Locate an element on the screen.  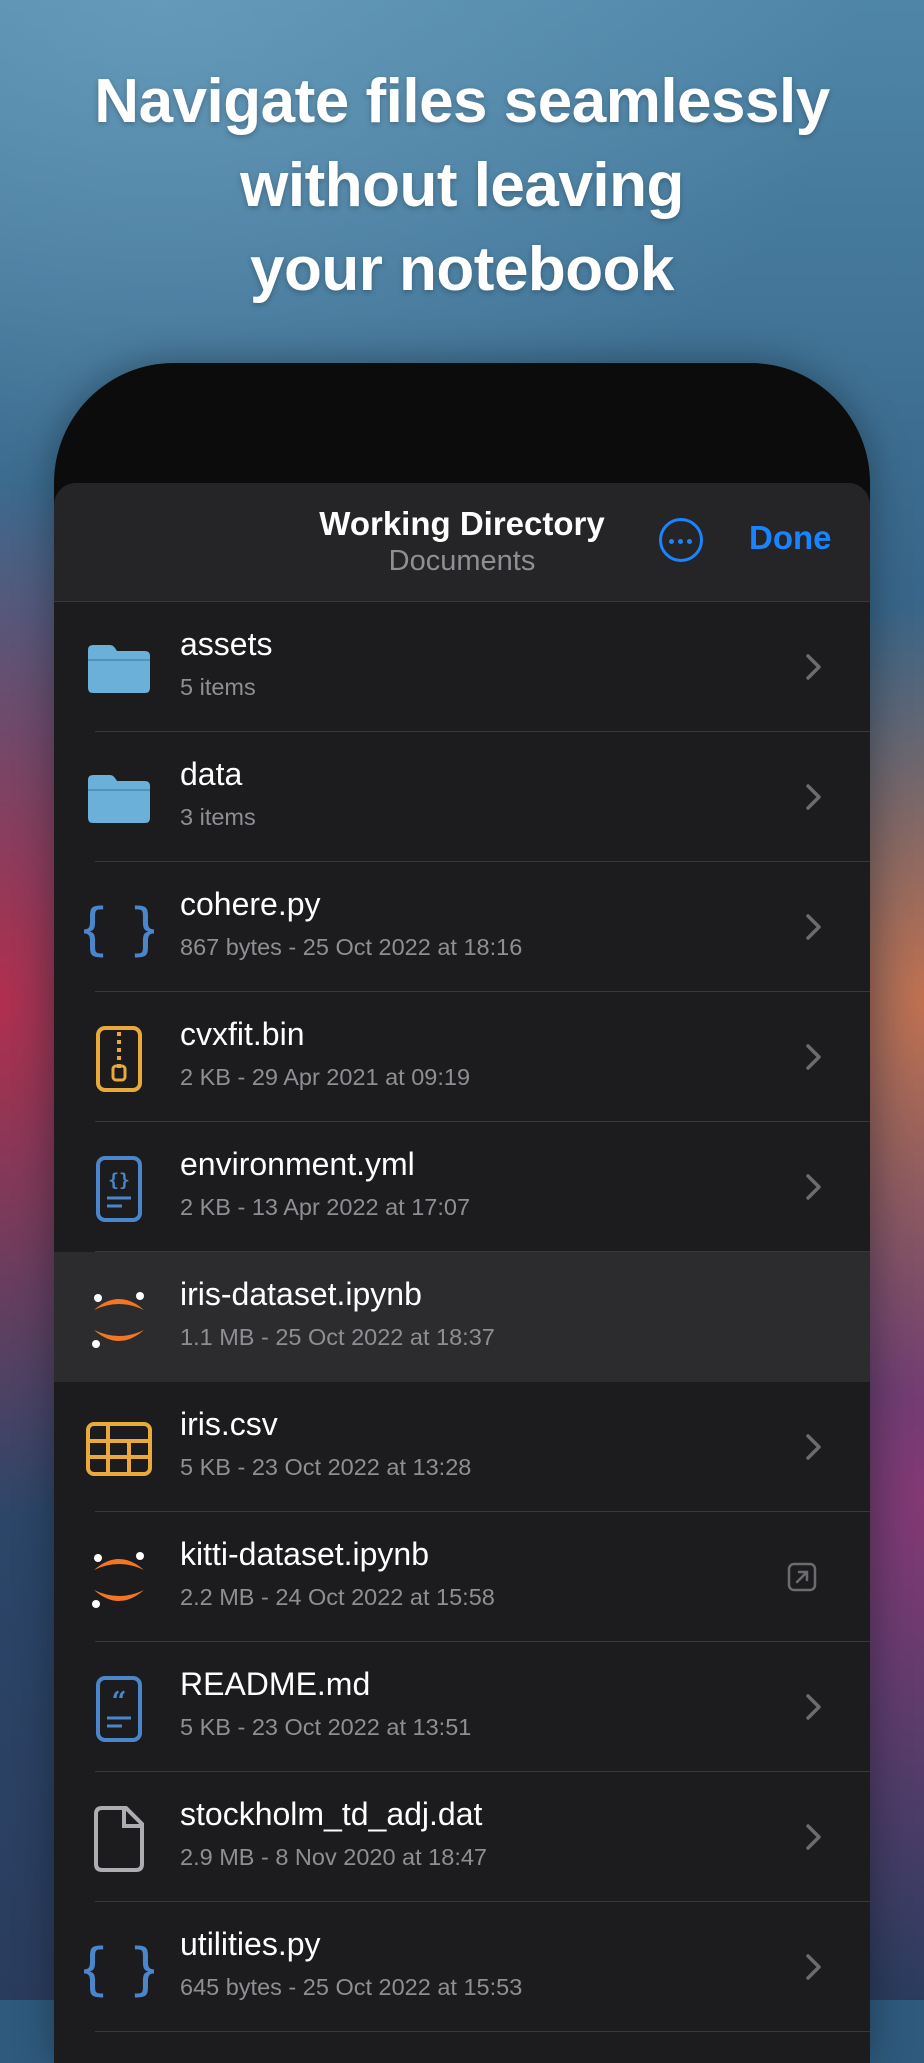
file-name: assets is located at coordinates (226, 644).